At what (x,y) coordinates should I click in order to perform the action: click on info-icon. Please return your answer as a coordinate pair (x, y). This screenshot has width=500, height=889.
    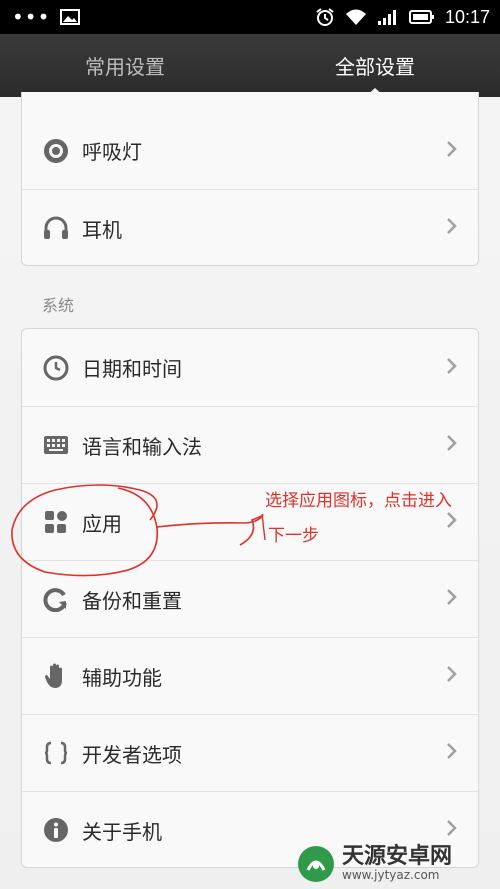
    Looking at the image, I should click on (56, 830).